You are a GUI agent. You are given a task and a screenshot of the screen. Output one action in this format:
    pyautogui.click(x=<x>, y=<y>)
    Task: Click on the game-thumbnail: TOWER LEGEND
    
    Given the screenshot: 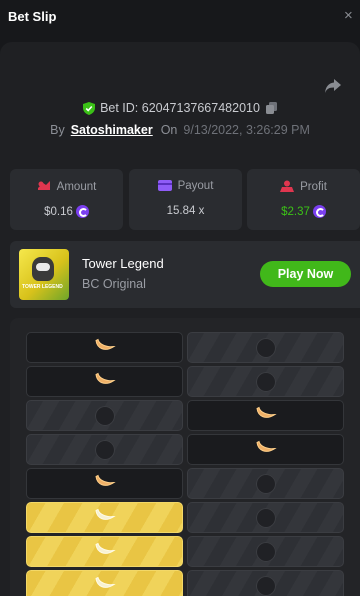 What is the action you would take?
    pyautogui.click(x=44, y=274)
    